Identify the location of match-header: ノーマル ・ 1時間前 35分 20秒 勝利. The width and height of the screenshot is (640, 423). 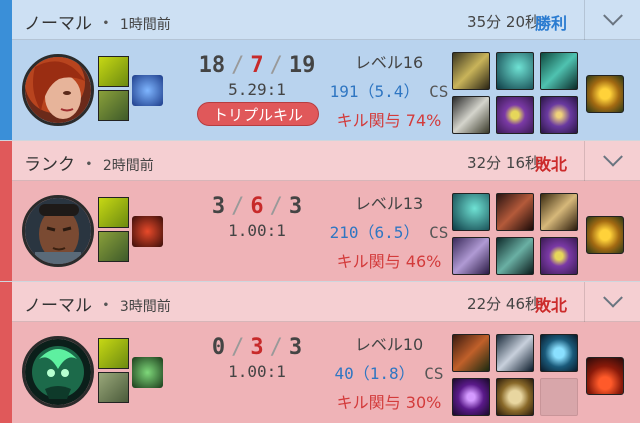
(326, 20).